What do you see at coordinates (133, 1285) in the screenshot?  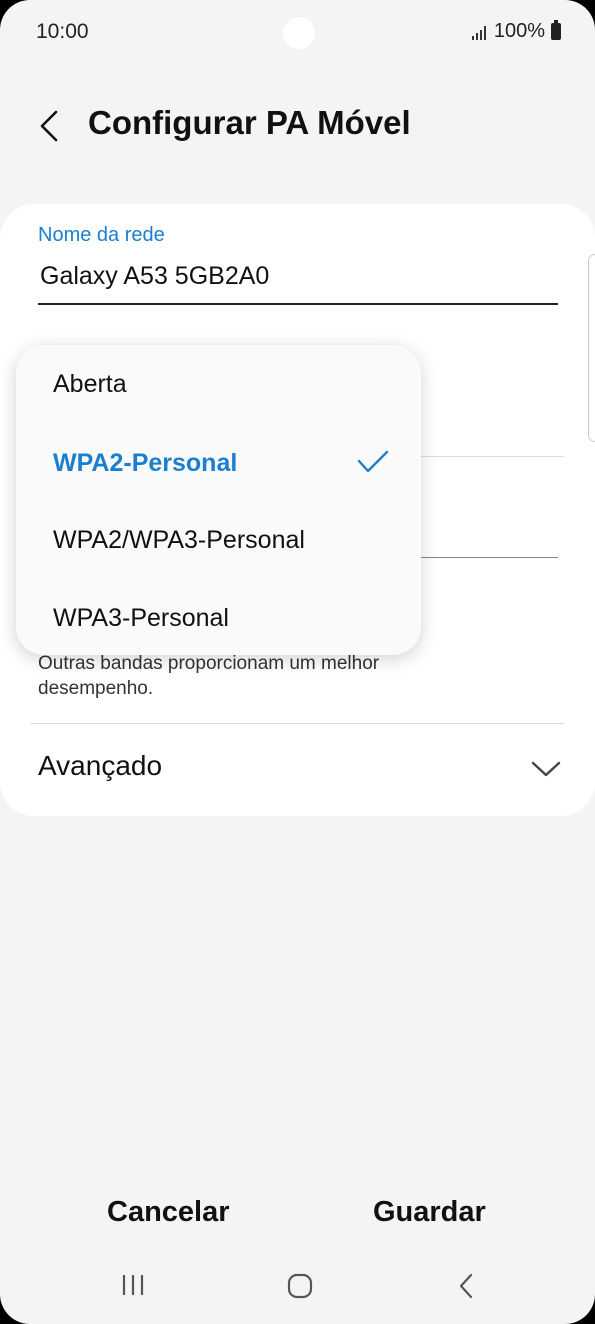 I see `nav-recents-icon` at bounding box center [133, 1285].